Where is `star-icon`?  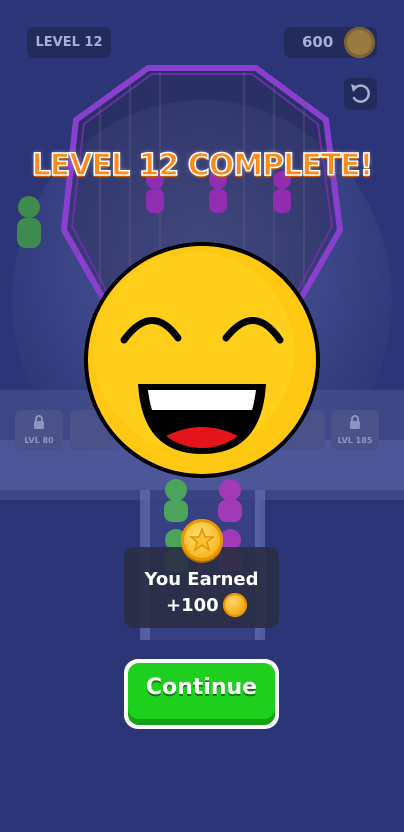
star-icon is located at coordinates (202, 539).